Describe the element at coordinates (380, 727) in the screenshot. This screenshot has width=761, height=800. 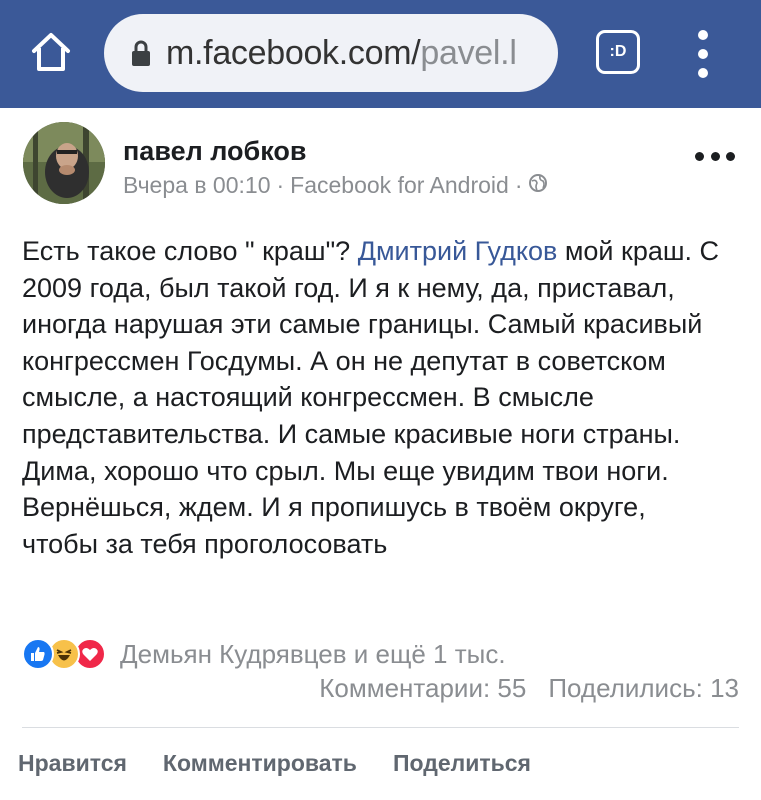
I see `divider` at that location.